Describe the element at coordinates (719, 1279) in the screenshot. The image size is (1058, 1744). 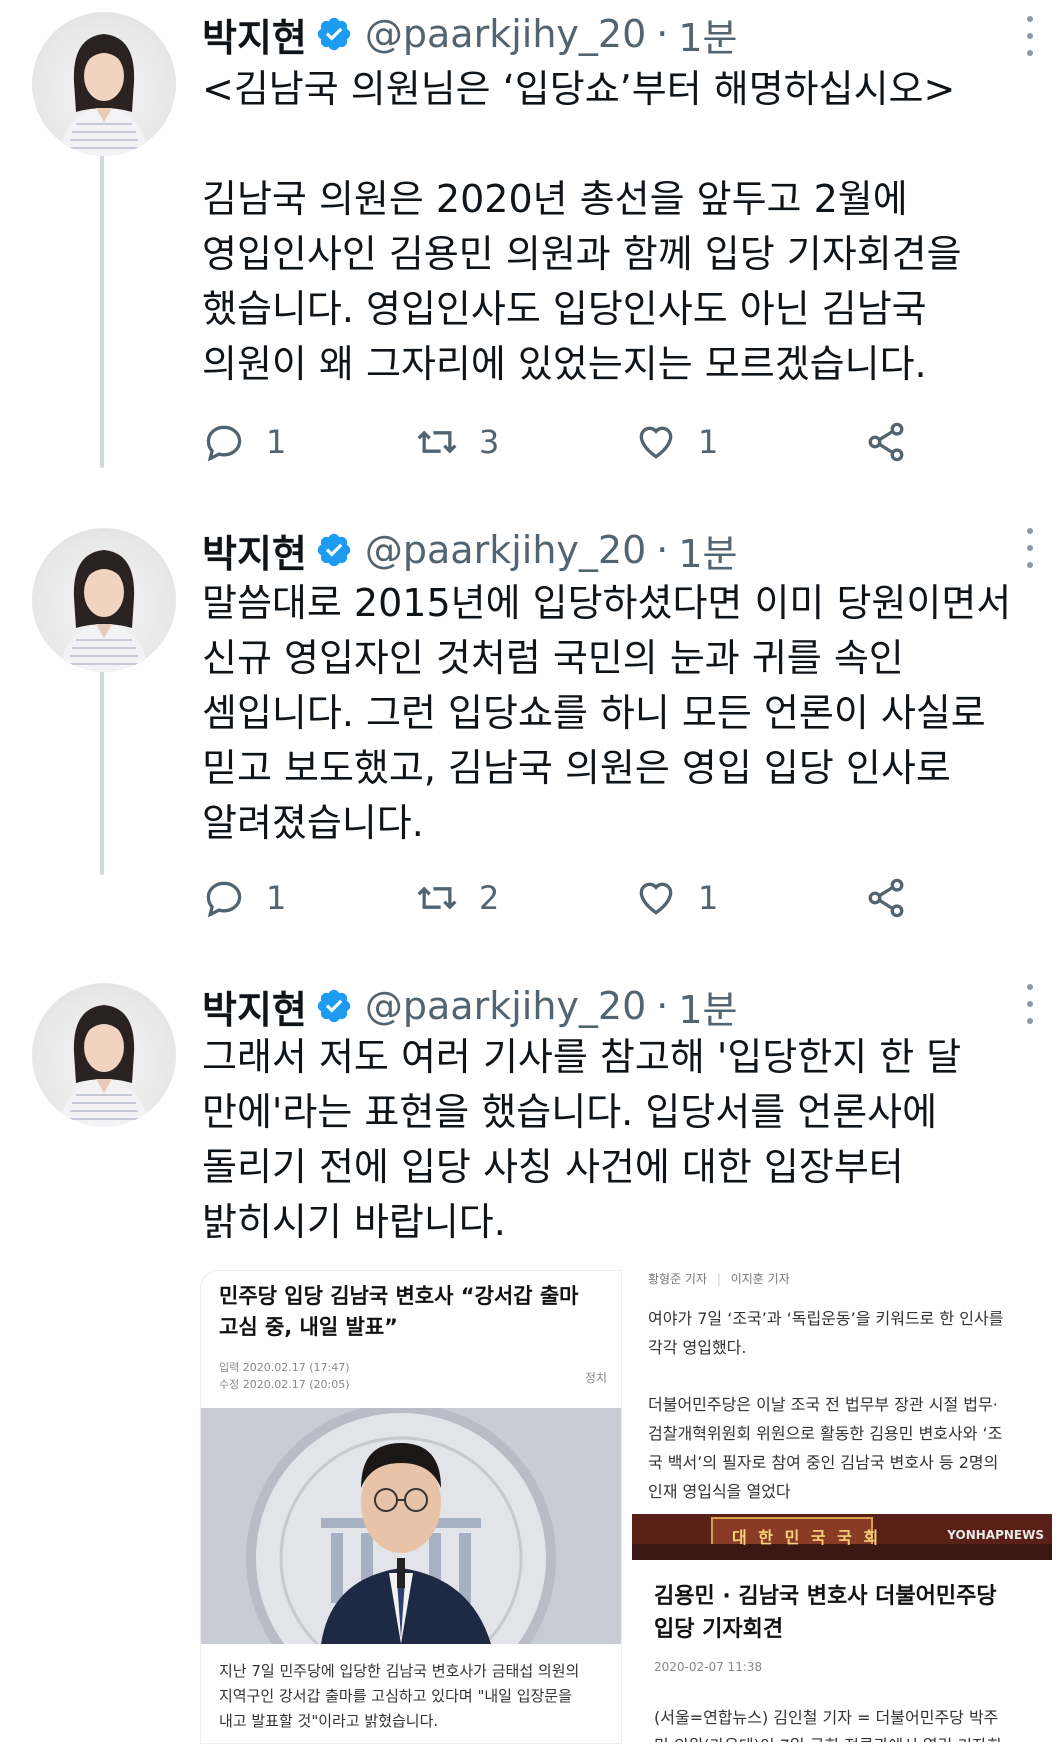
I see `news-bylines: 황형준 기자 | 이지훈 기자` at that location.